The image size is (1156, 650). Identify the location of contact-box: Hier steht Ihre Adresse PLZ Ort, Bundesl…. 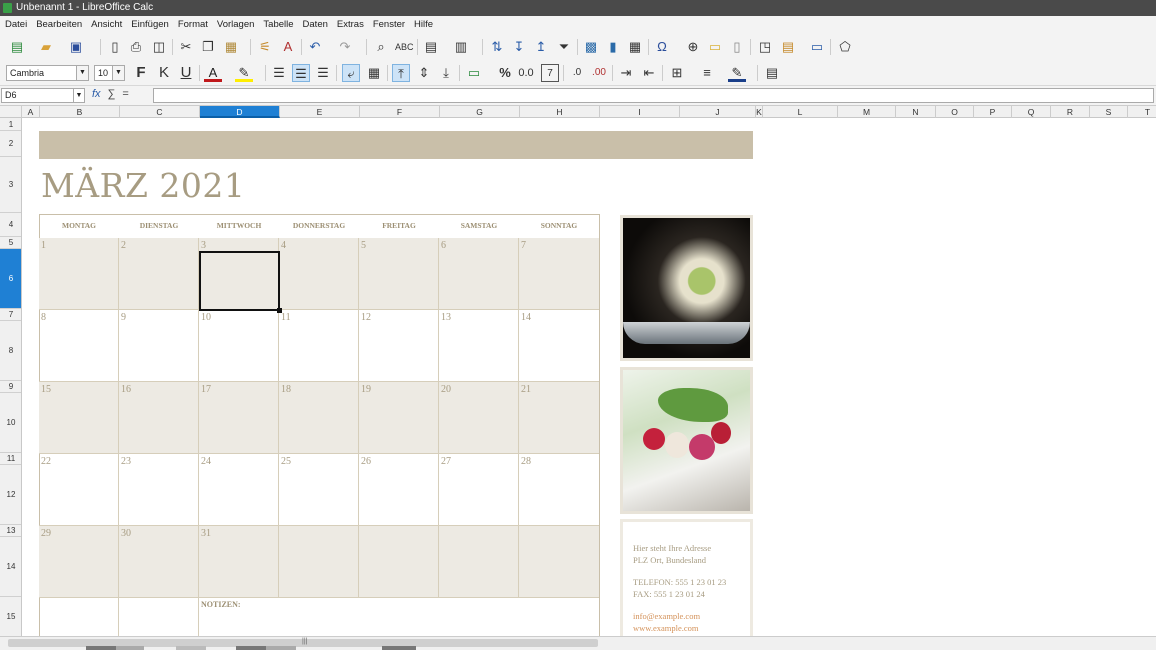
(686, 577).